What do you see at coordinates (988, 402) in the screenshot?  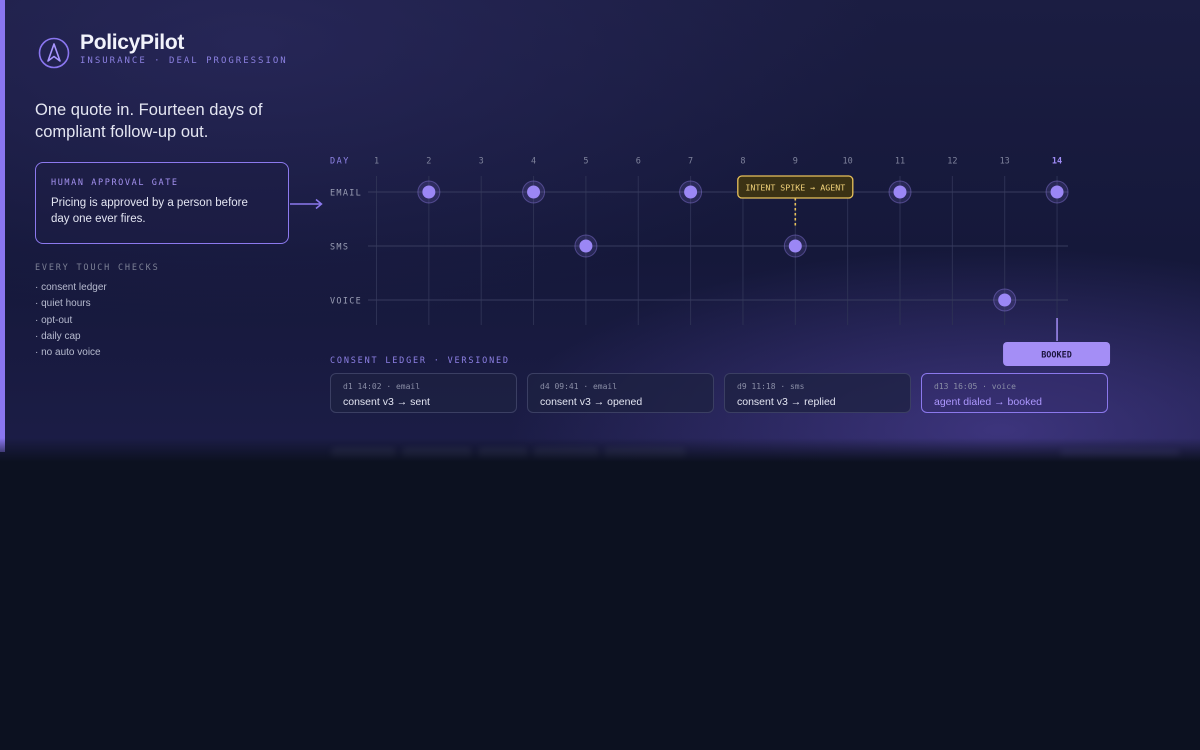 I see `ledger-entry-text: agent dialed → booked` at bounding box center [988, 402].